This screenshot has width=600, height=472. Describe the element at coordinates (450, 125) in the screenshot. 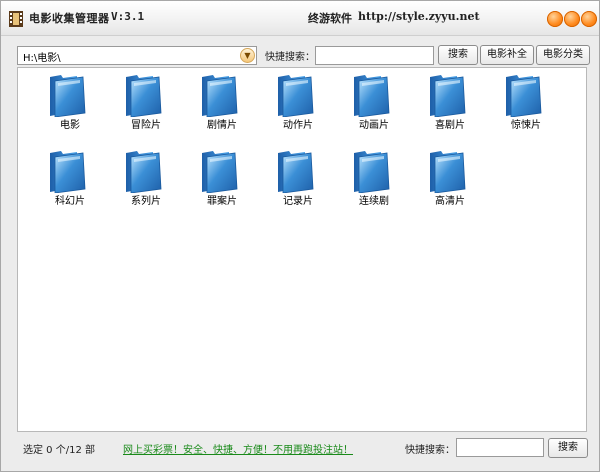

I see `folder-label: 喜剧片` at that location.